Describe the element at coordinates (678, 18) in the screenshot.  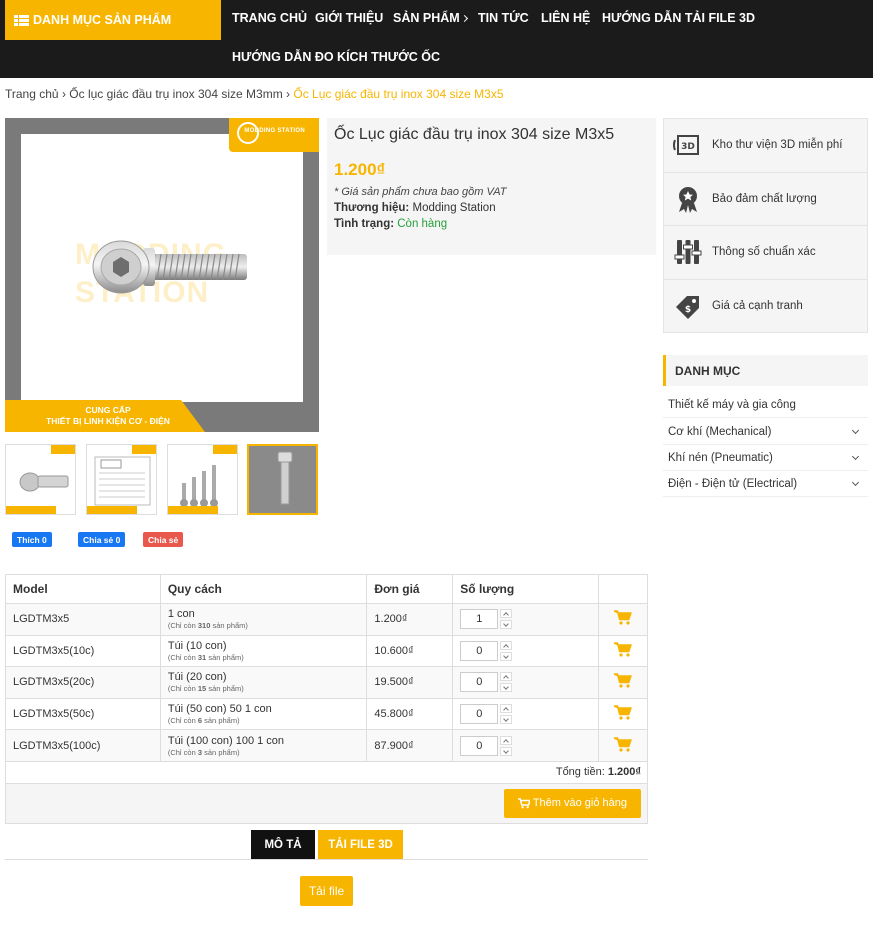
I see `nav-download-guide: HƯỚNG DẪN TẢI FILE 3D` at that location.